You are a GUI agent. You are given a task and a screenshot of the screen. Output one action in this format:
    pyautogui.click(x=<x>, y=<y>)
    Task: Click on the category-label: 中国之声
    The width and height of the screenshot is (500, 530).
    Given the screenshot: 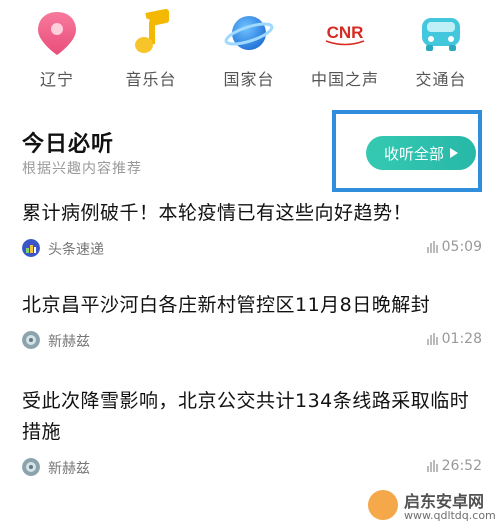 What is the action you would take?
    pyautogui.click(x=344, y=79)
    